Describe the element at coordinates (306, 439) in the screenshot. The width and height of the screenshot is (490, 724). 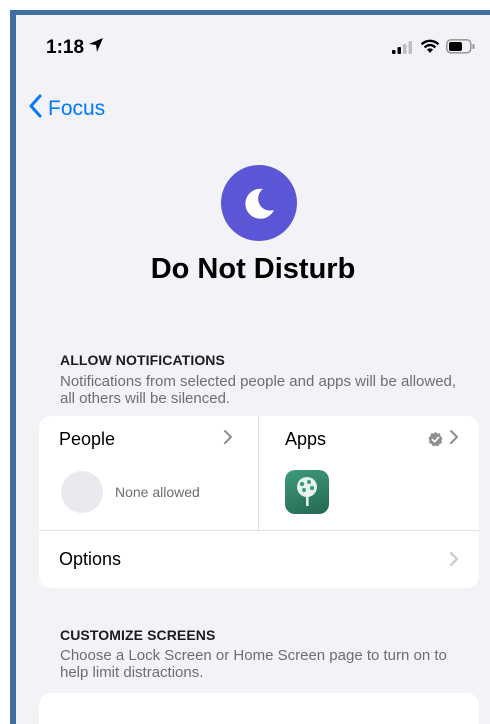
I see `apps-label: Apps` at that location.